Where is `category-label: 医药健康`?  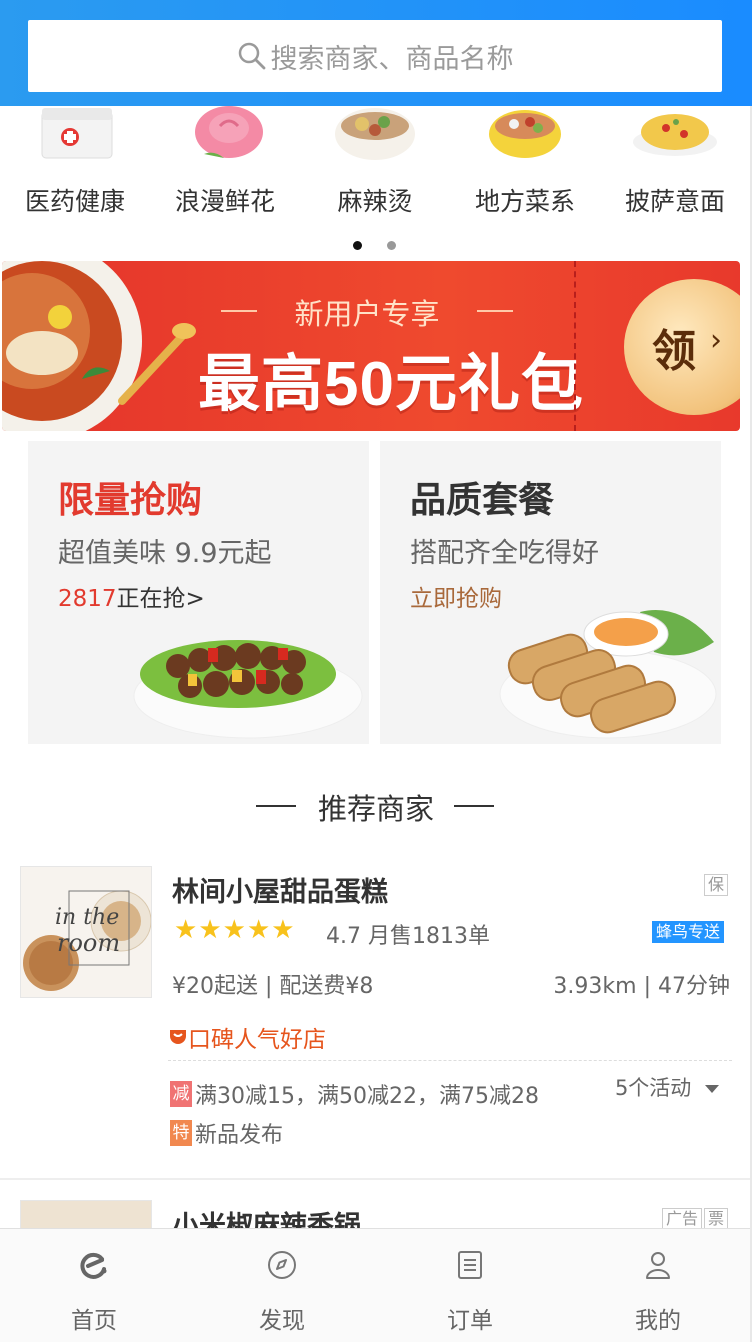 category-label: 医药健康 is located at coordinates (74, 201).